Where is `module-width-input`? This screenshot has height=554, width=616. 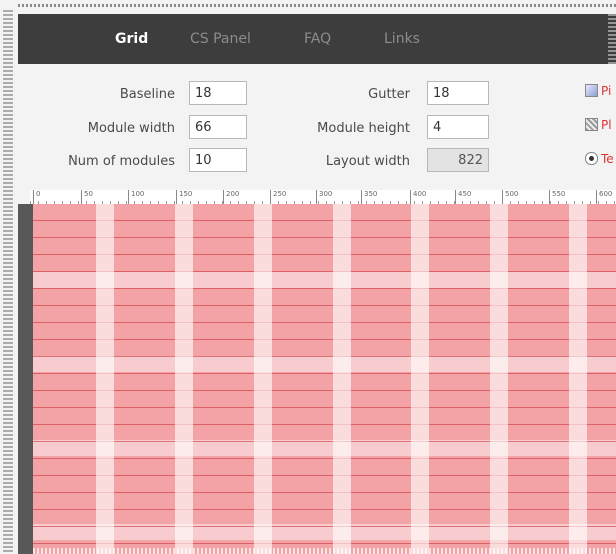
module-width-input is located at coordinates (218, 127).